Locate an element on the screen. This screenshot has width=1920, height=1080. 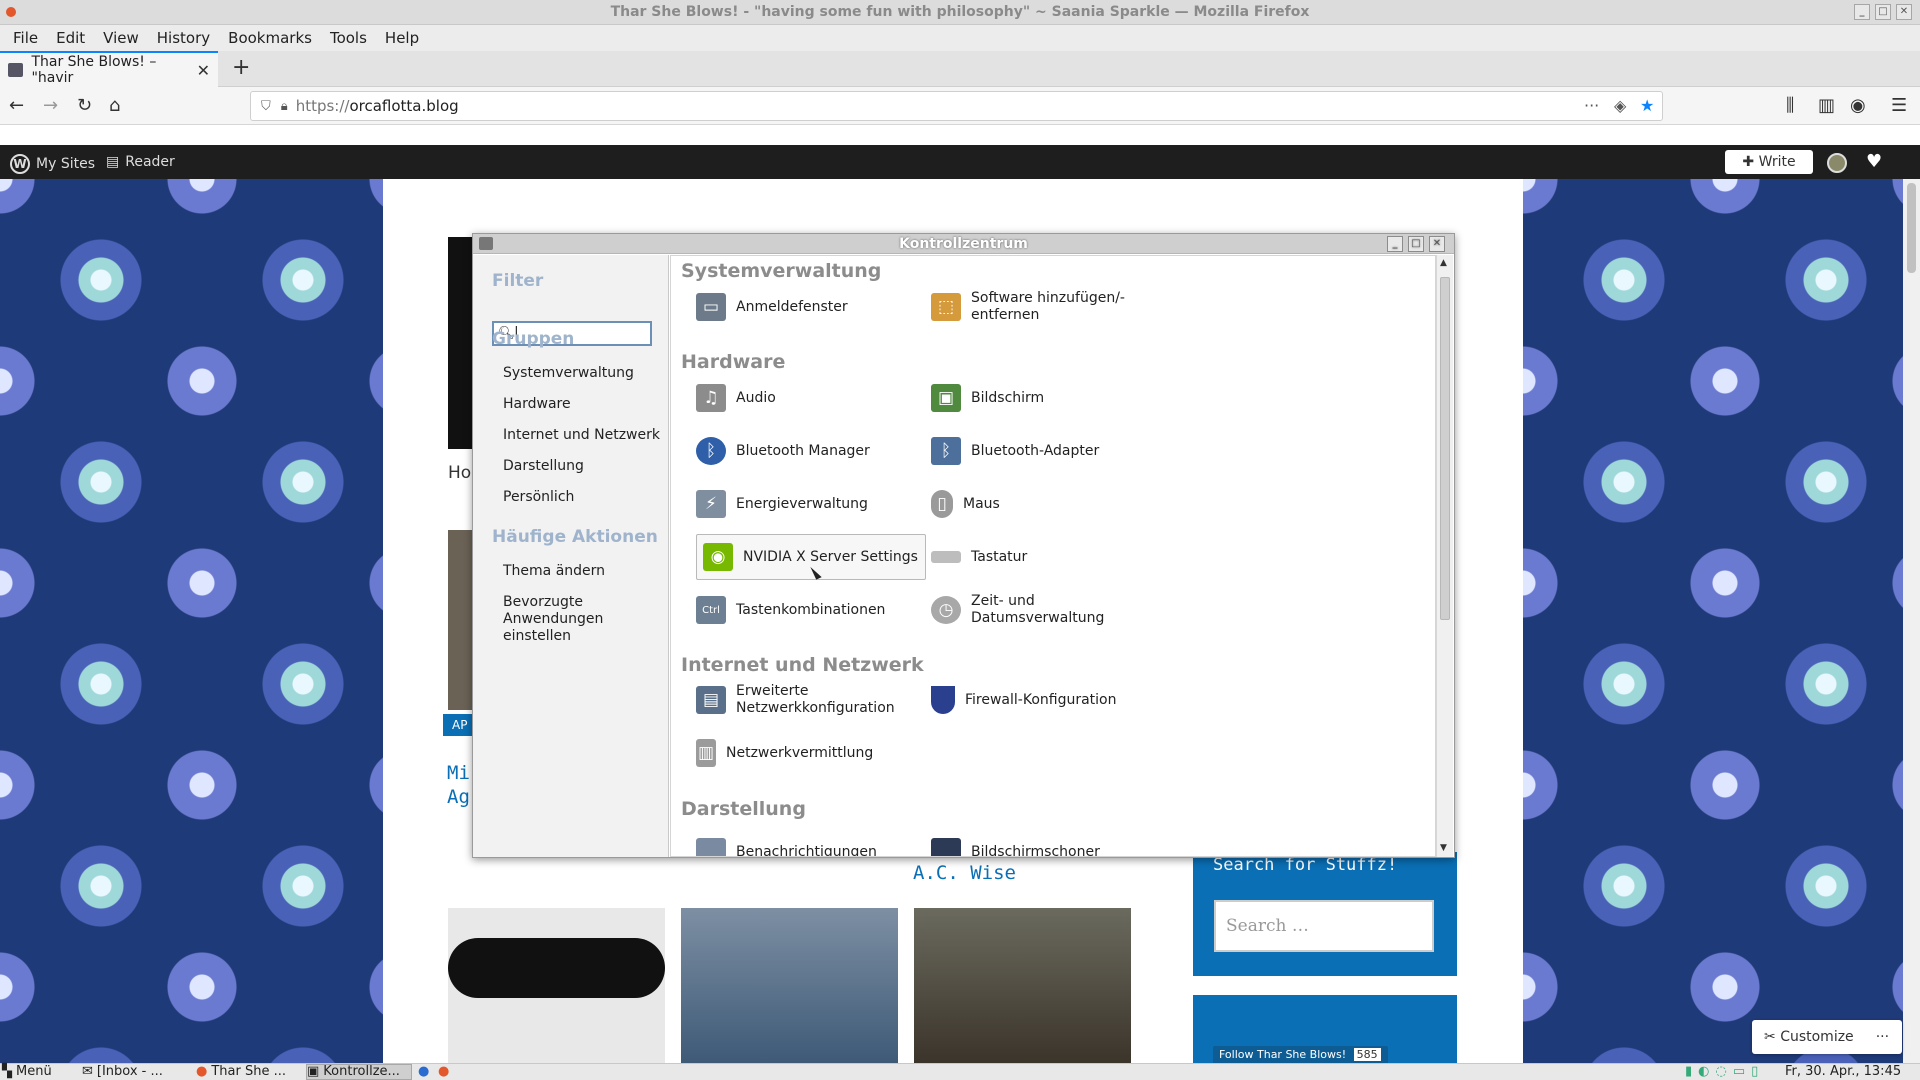
entry-zeit: ◷ Zeit- und Datumsverwaltung is located at coordinates (1046, 610).